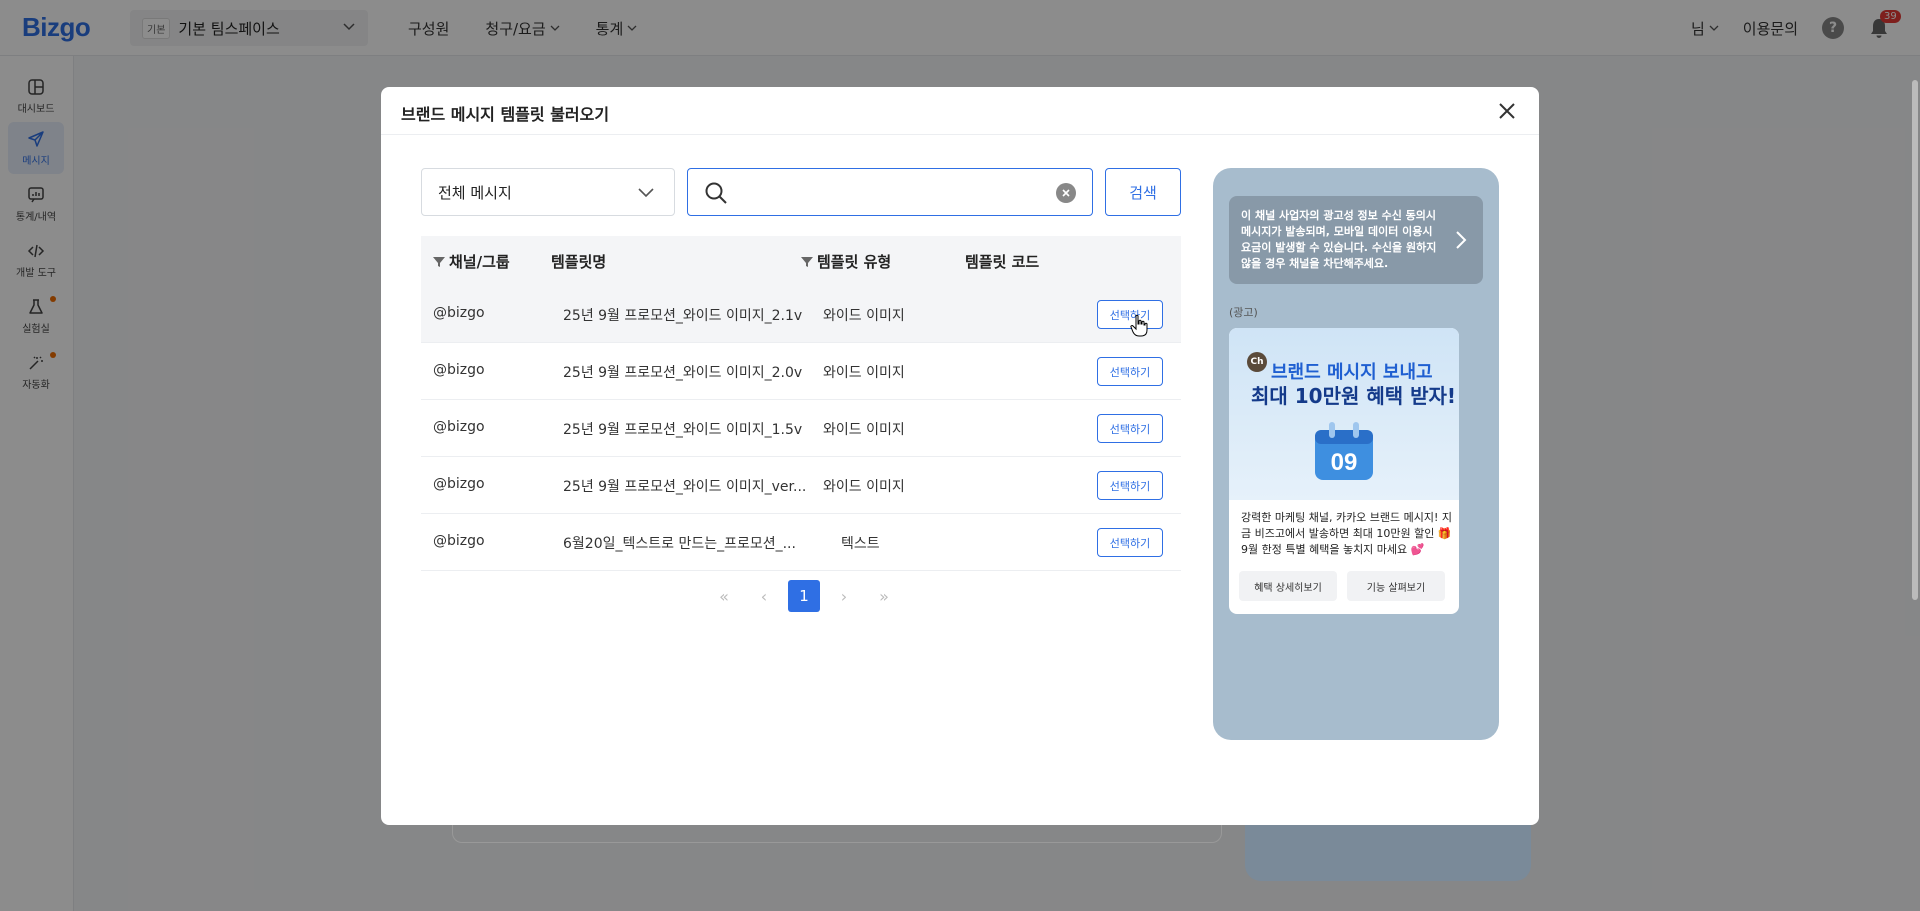 Image resolution: width=1920 pixels, height=911 pixels. I want to click on cell-name: 25년 9월 프로모션_와이드 이미지_1.5v, so click(683, 430).